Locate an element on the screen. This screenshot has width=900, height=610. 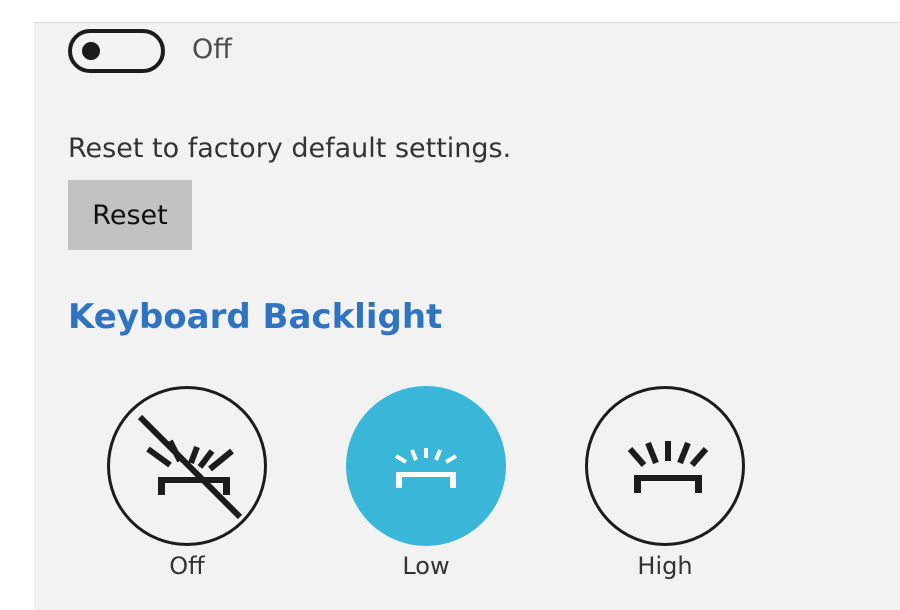
reset-description: Reset to factory default settings. is located at coordinates (290, 148).